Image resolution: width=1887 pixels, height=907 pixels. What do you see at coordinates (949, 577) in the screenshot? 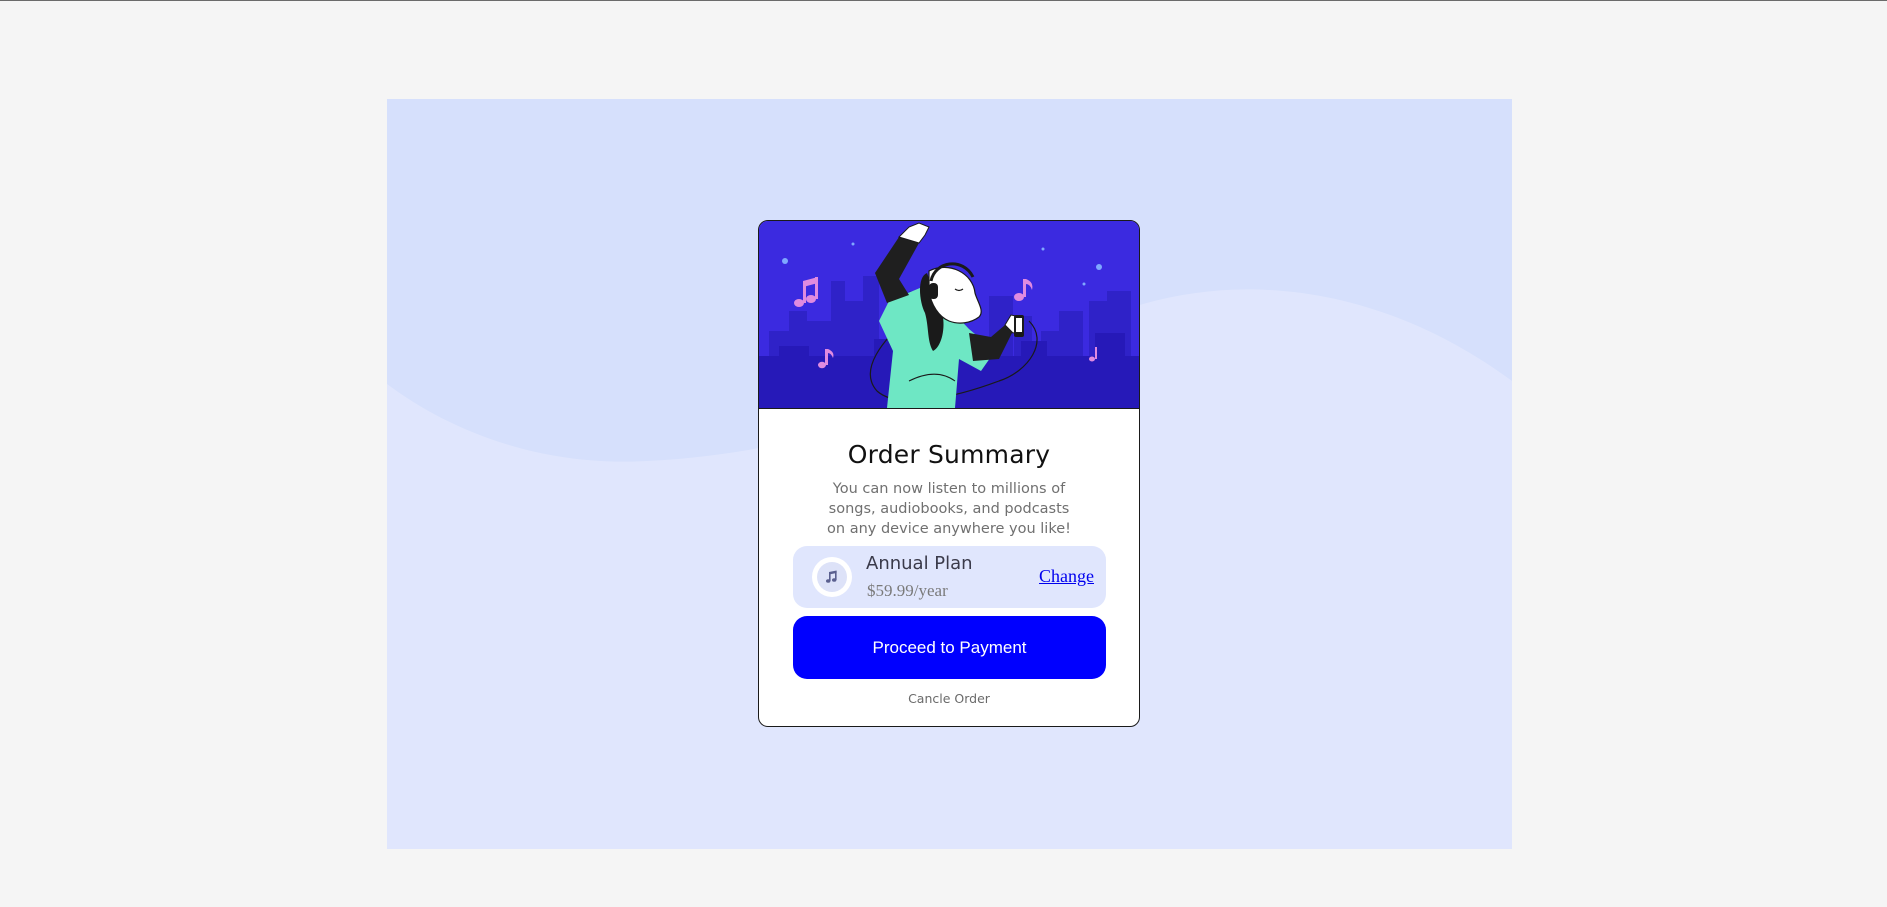
I see `plan-summary: Annual Plan $59.99/year Change` at bounding box center [949, 577].